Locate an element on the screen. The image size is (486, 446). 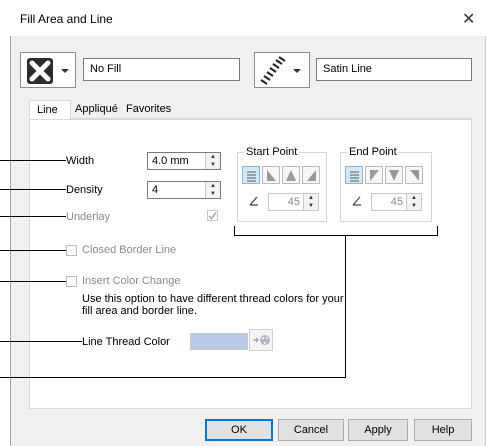
closed-border-label: Closed Border Line is located at coordinates (129, 250).